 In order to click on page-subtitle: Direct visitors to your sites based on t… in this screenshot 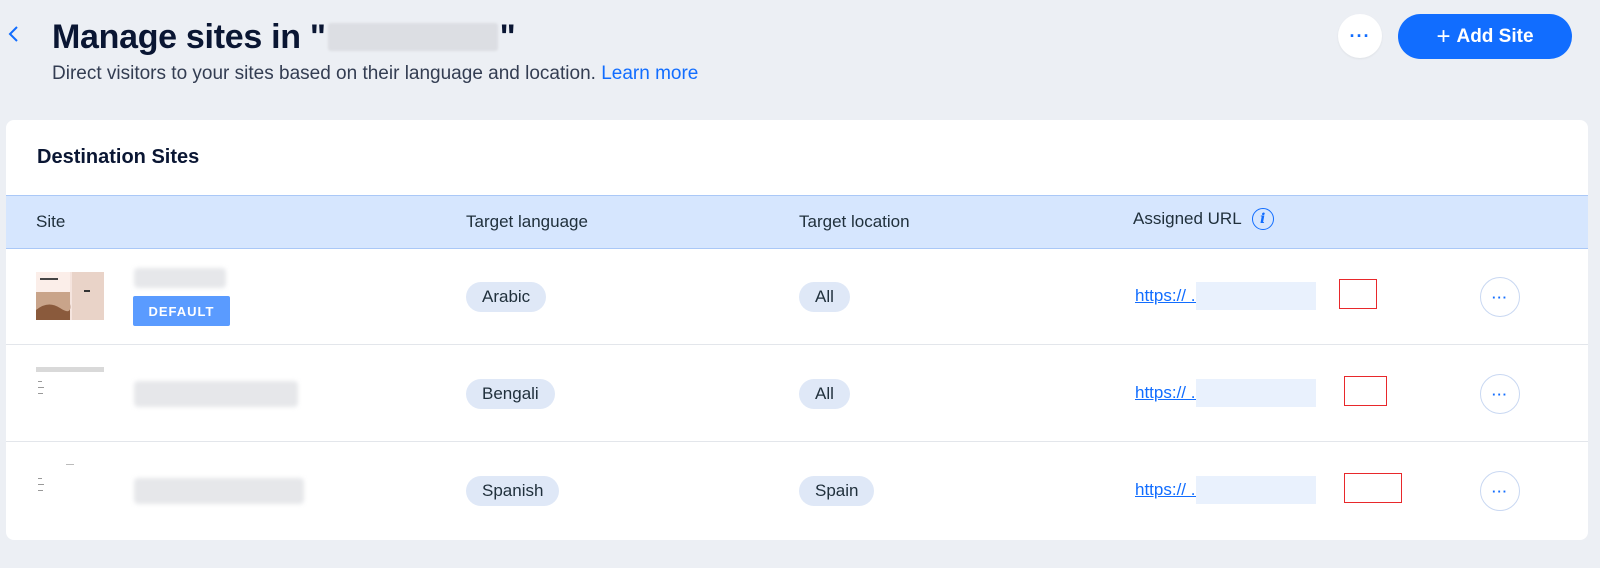, I will do `click(375, 74)`.